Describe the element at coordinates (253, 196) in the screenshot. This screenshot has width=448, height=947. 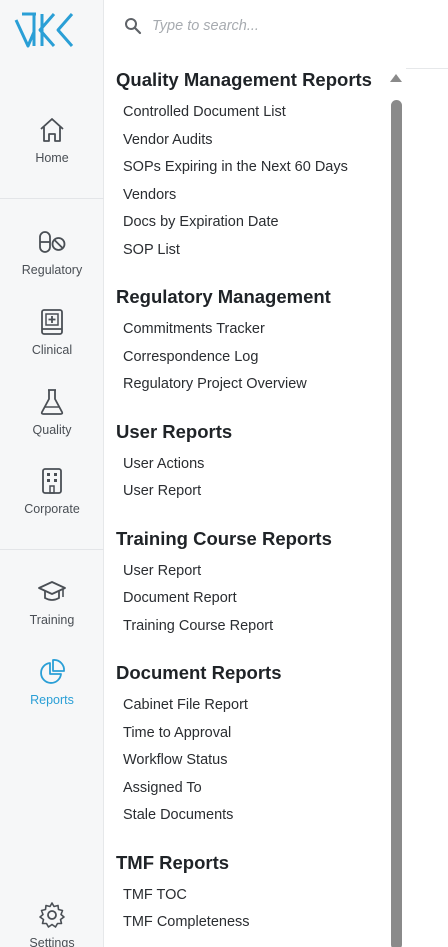
I see `report-link: Vendors` at that location.